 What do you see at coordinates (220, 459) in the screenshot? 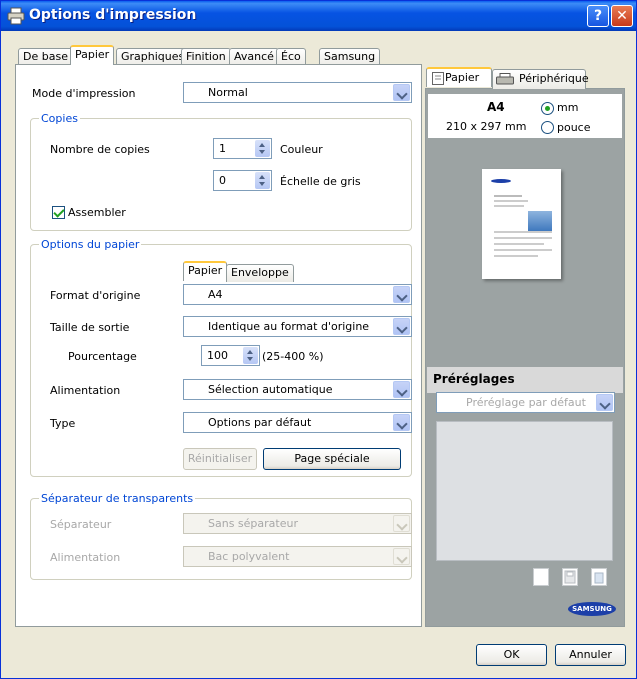
I see `reset-button: Réinitialiser` at bounding box center [220, 459].